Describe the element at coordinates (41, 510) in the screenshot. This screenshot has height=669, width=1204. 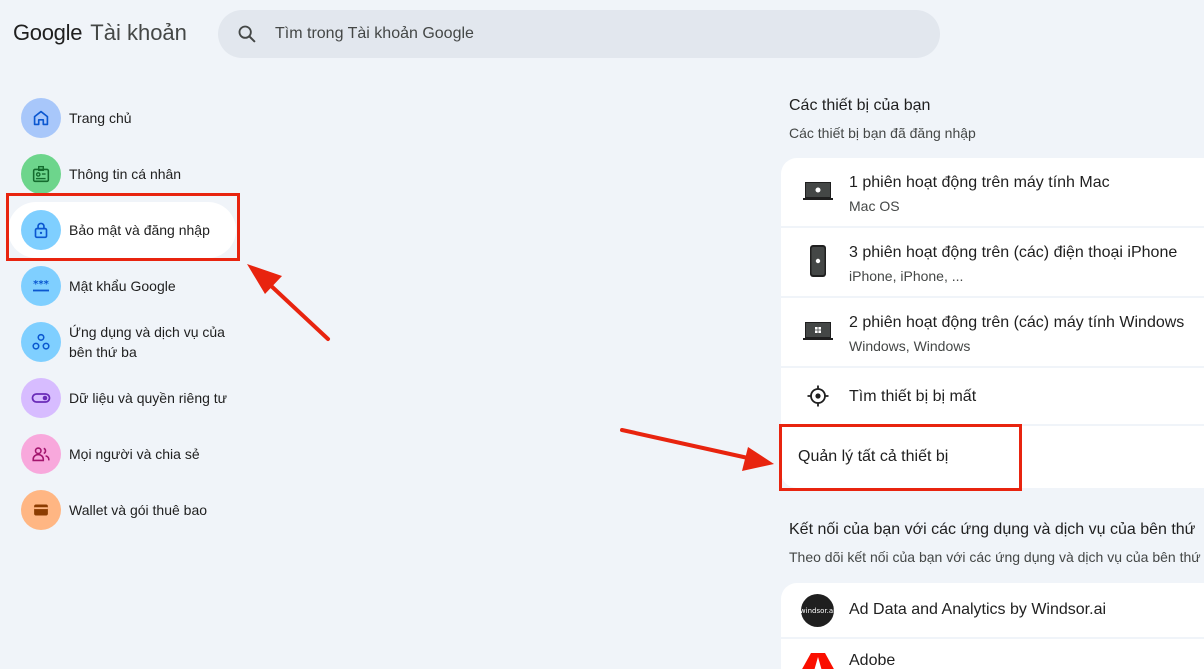
I see `wallet-icon` at that location.